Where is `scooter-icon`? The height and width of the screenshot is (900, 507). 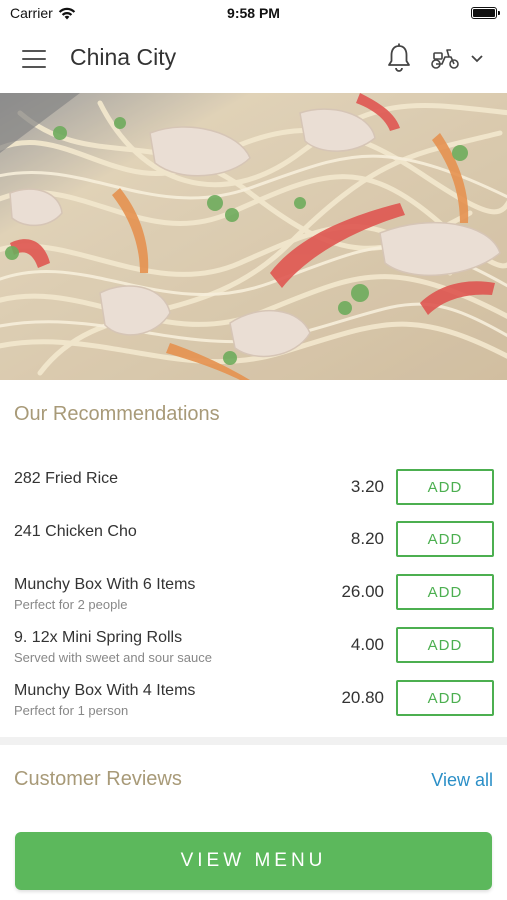
scooter-icon is located at coordinates (445, 59).